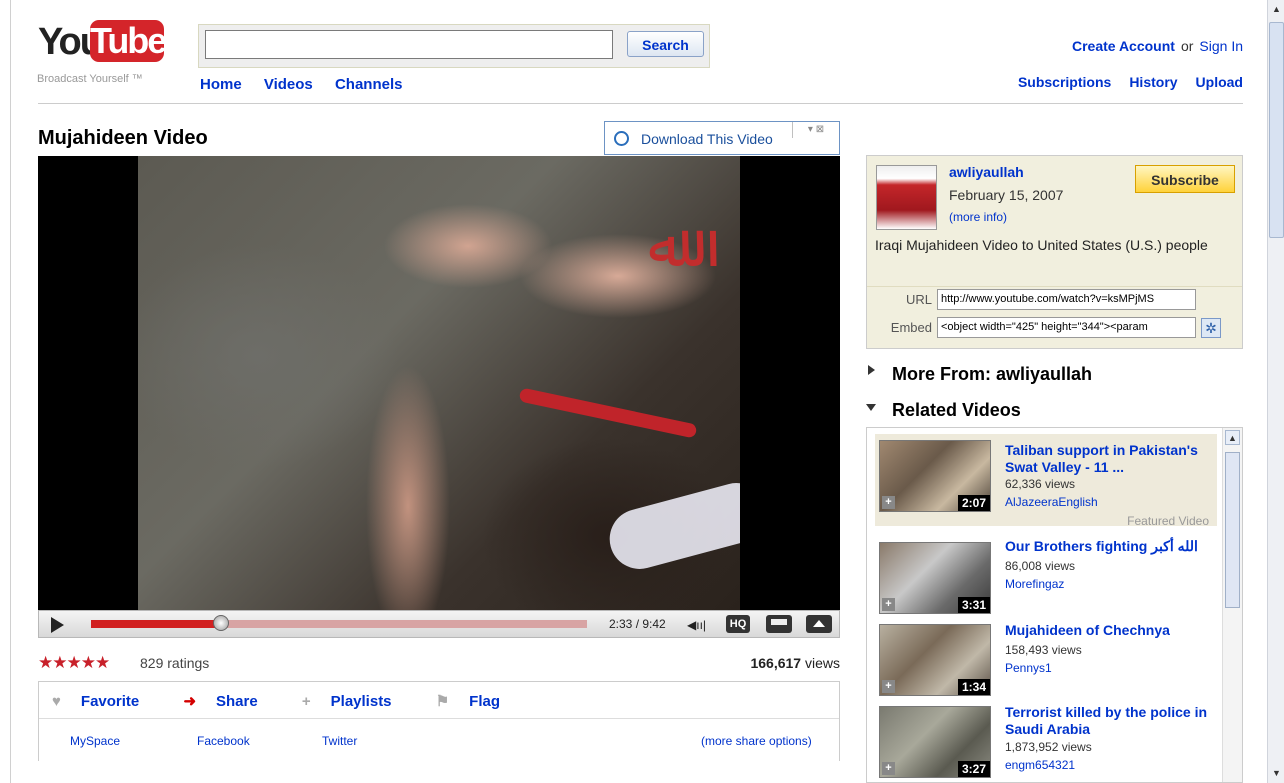 This screenshot has width=1284, height=783. Describe the element at coordinates (128, 41) in the screenshot. I see `logo-tube-text: Tube` at that location.